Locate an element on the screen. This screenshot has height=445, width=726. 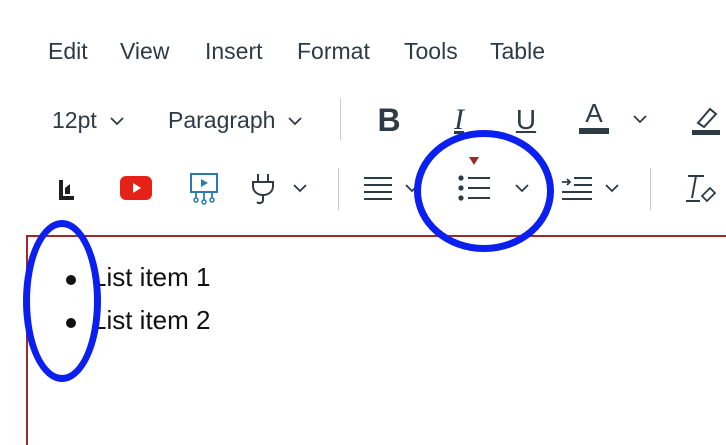
font-size-value: 12pt is located at coordinates (74, 120).